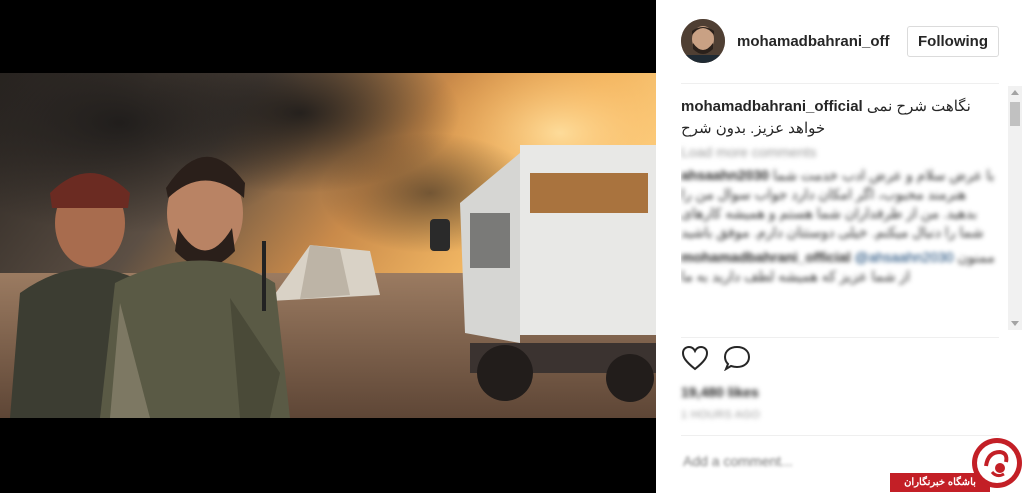  I want to click on add-comment-input, so click(783, 461).